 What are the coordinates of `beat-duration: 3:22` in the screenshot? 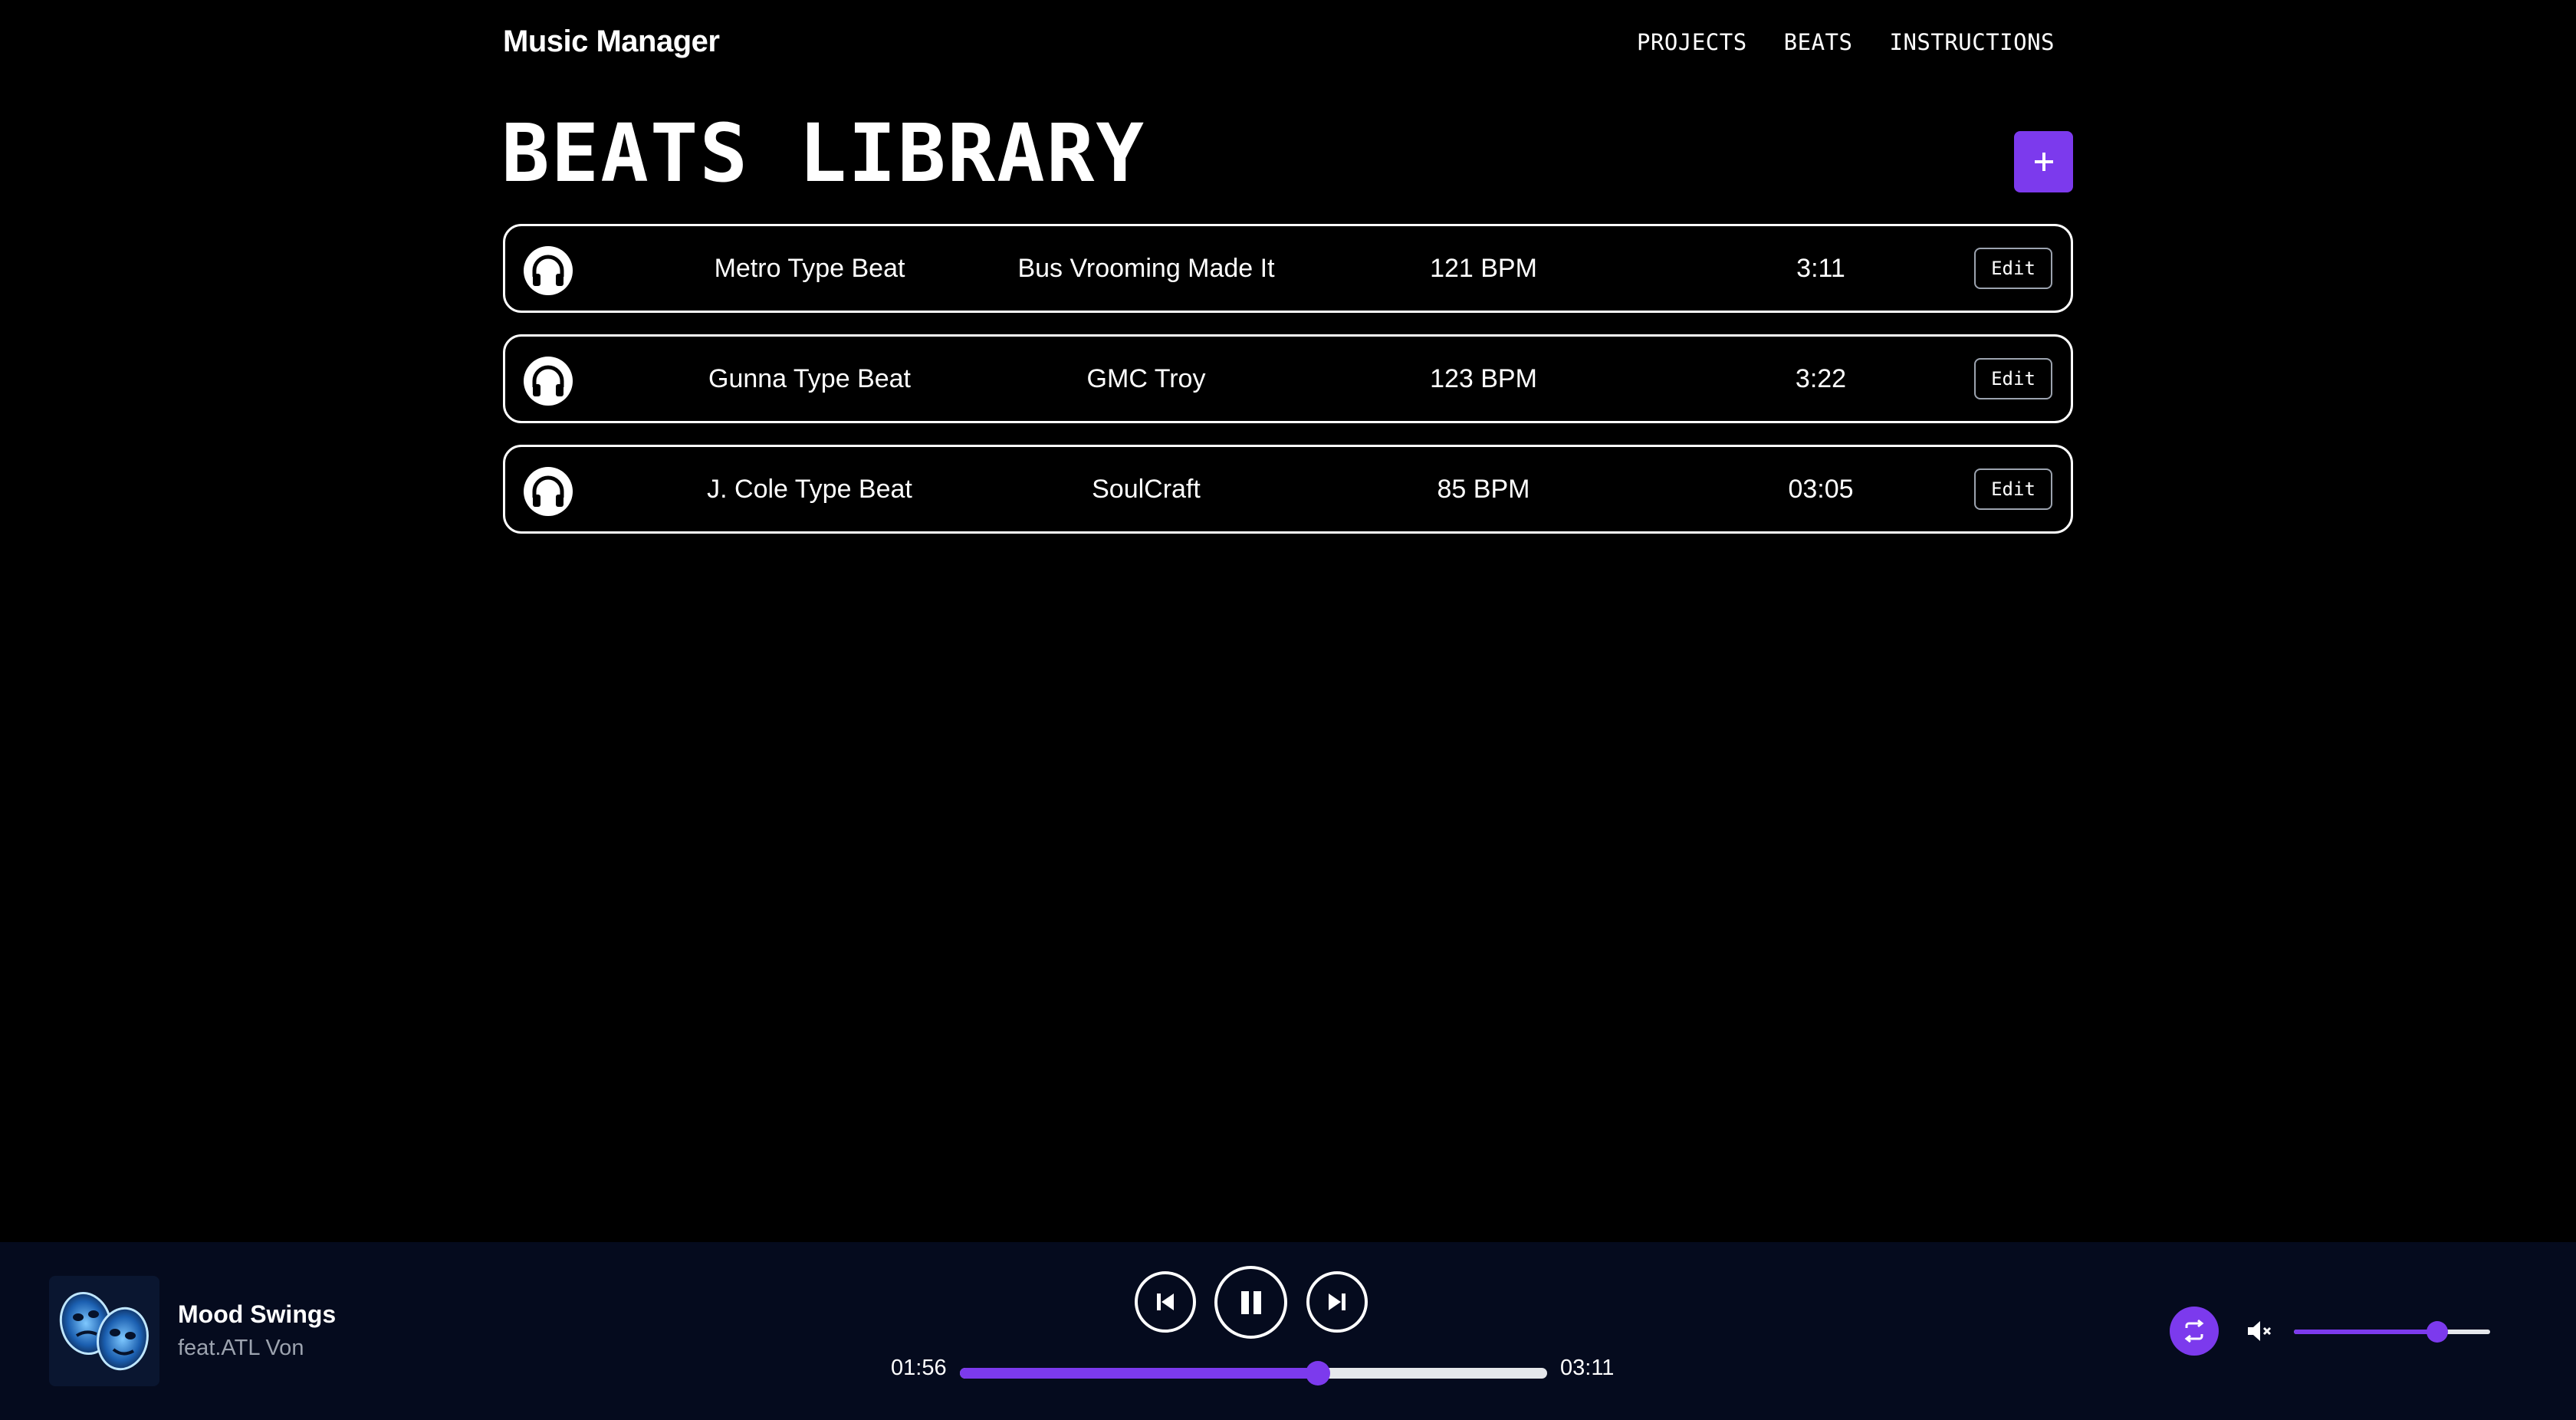 It's located at (1821, 378).